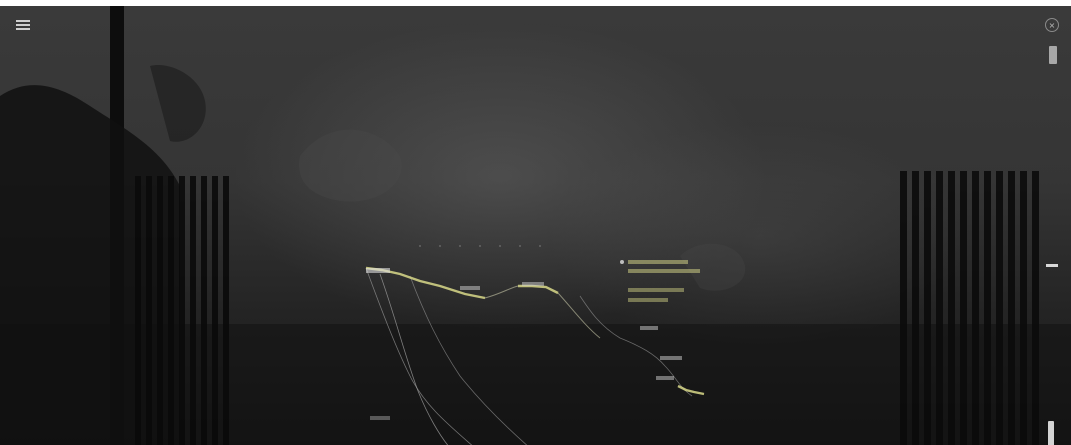  Describe the element at coordinates (1051, 433) in the screenshot. I see `scroll-thumb-icon` at that location.